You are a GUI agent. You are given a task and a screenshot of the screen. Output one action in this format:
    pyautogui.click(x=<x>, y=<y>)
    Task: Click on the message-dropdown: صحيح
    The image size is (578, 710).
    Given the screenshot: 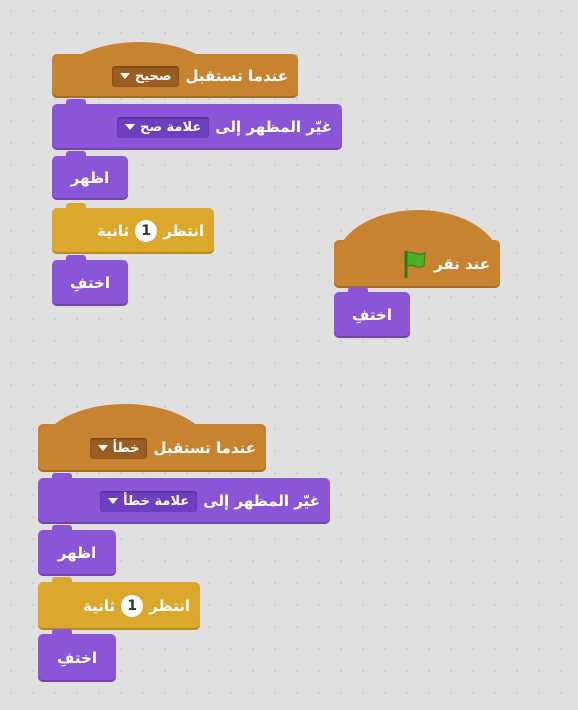 What is the action you would take?
    pyautogui.click(x=145, y=76)
    